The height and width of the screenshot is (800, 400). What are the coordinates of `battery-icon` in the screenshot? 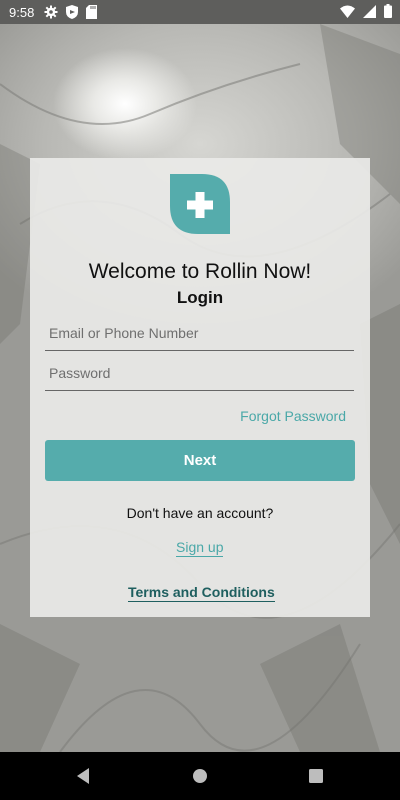 It's located at (388, 13).